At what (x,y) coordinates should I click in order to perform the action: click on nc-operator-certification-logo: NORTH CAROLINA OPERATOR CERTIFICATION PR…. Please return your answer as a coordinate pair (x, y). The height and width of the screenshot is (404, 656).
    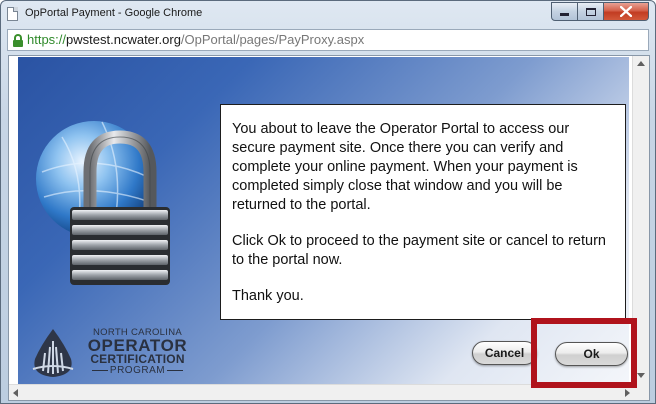
    Looking at the image, I should click on (116, 353).